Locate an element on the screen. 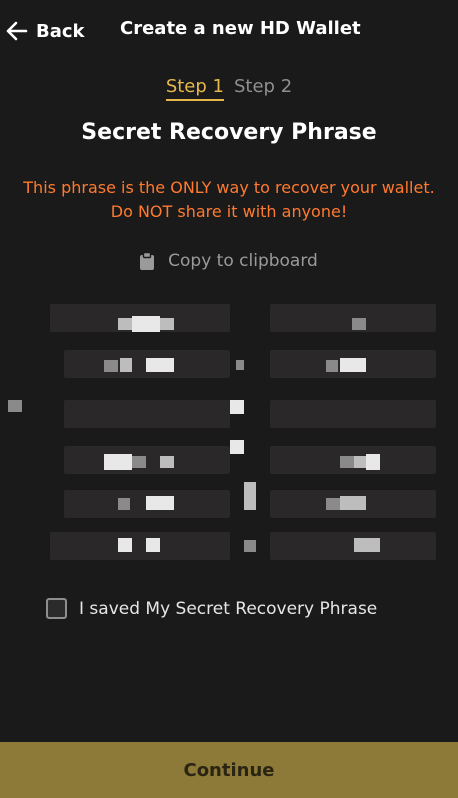  back-button: Back is located at coordinates (45, 31).